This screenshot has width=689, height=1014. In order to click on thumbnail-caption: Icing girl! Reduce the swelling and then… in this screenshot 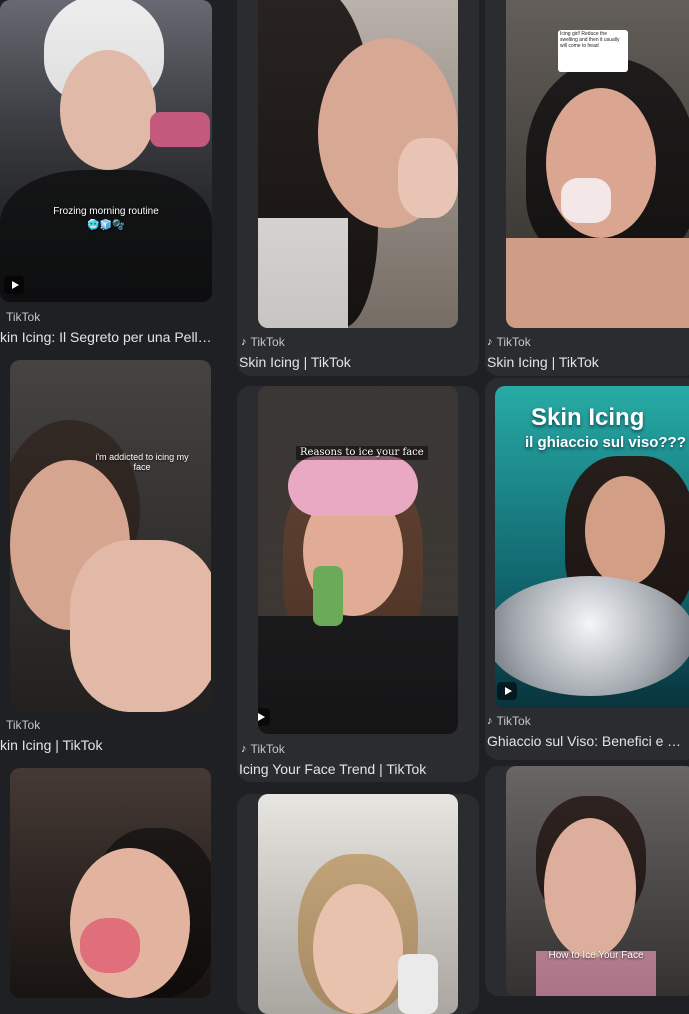, I will do `click(593, 51)`.